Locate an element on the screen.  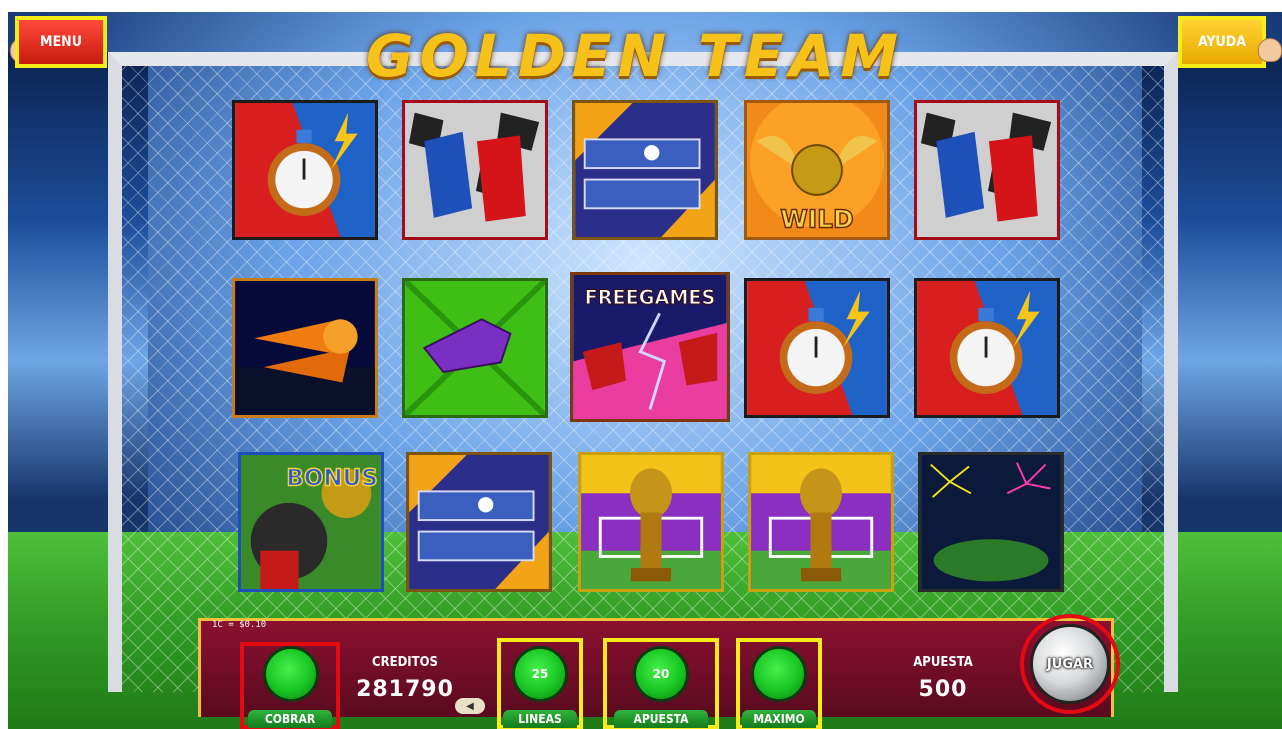
lineas-value: 25 is located at coordinates (540, 674).